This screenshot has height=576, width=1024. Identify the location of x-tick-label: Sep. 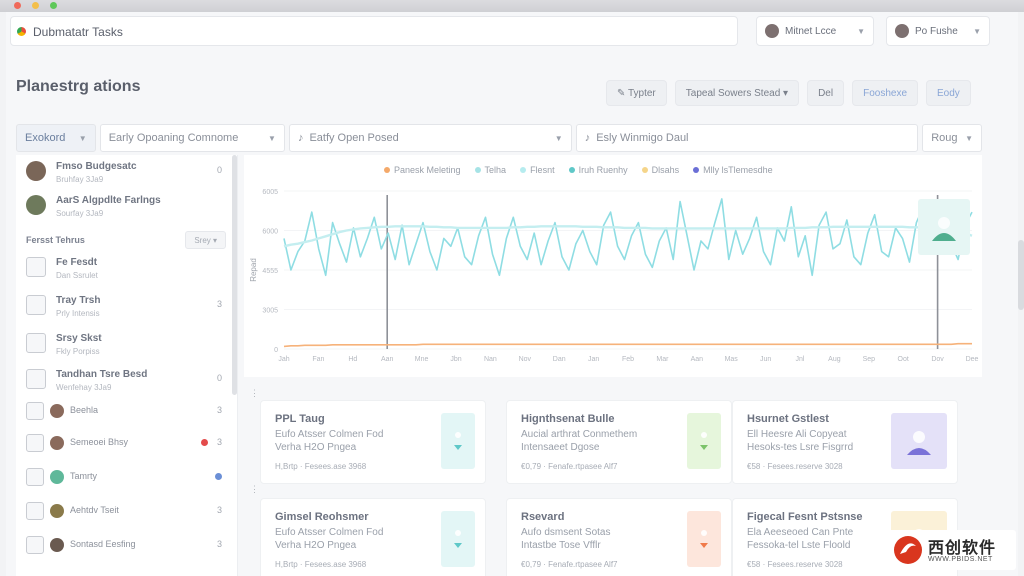
(869, 359).